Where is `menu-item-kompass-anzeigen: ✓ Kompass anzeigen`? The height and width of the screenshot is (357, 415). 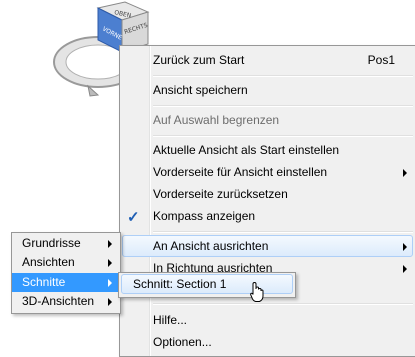
menu-item-kompass-anzeigen: ✓ Kompass anzeigen is located at coordinates (267, 216).